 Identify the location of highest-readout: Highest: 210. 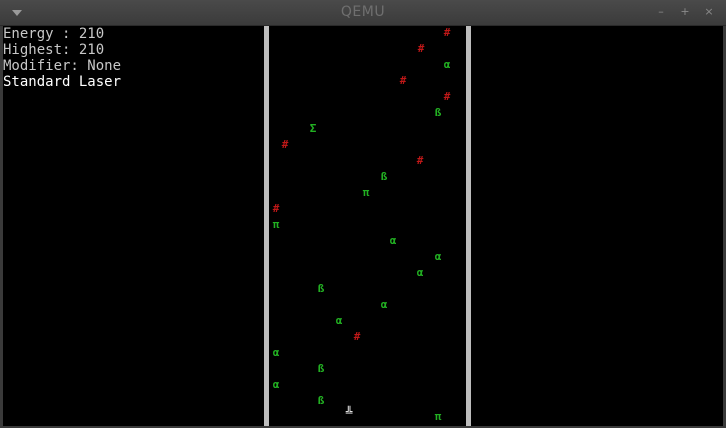
(54, 50).